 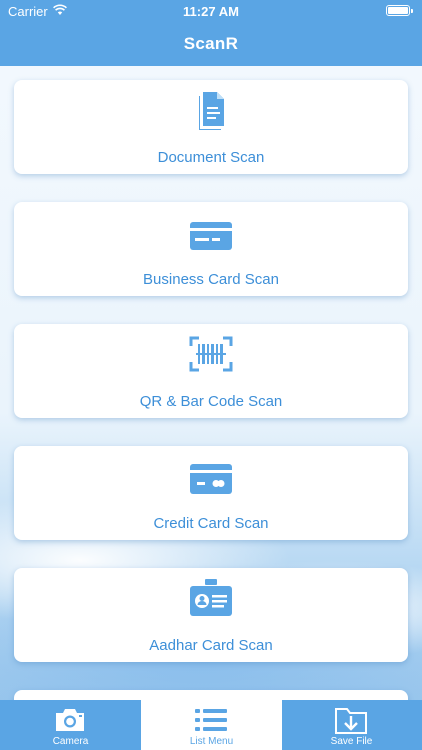 What do you see at coordinates (211, 523) in the screenshot?
I see `menu-item-label: Credit Card Scan` at bounding box center [211, 523].